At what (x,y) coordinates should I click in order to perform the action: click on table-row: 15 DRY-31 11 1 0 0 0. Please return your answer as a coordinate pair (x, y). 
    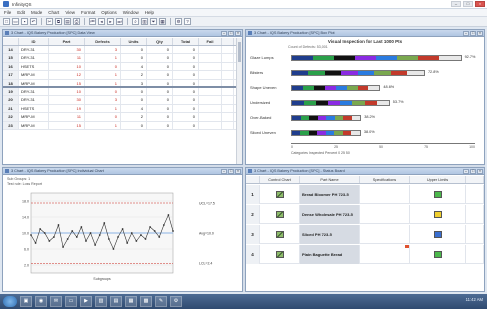
    Looking at the image, I should click on (122, 58).